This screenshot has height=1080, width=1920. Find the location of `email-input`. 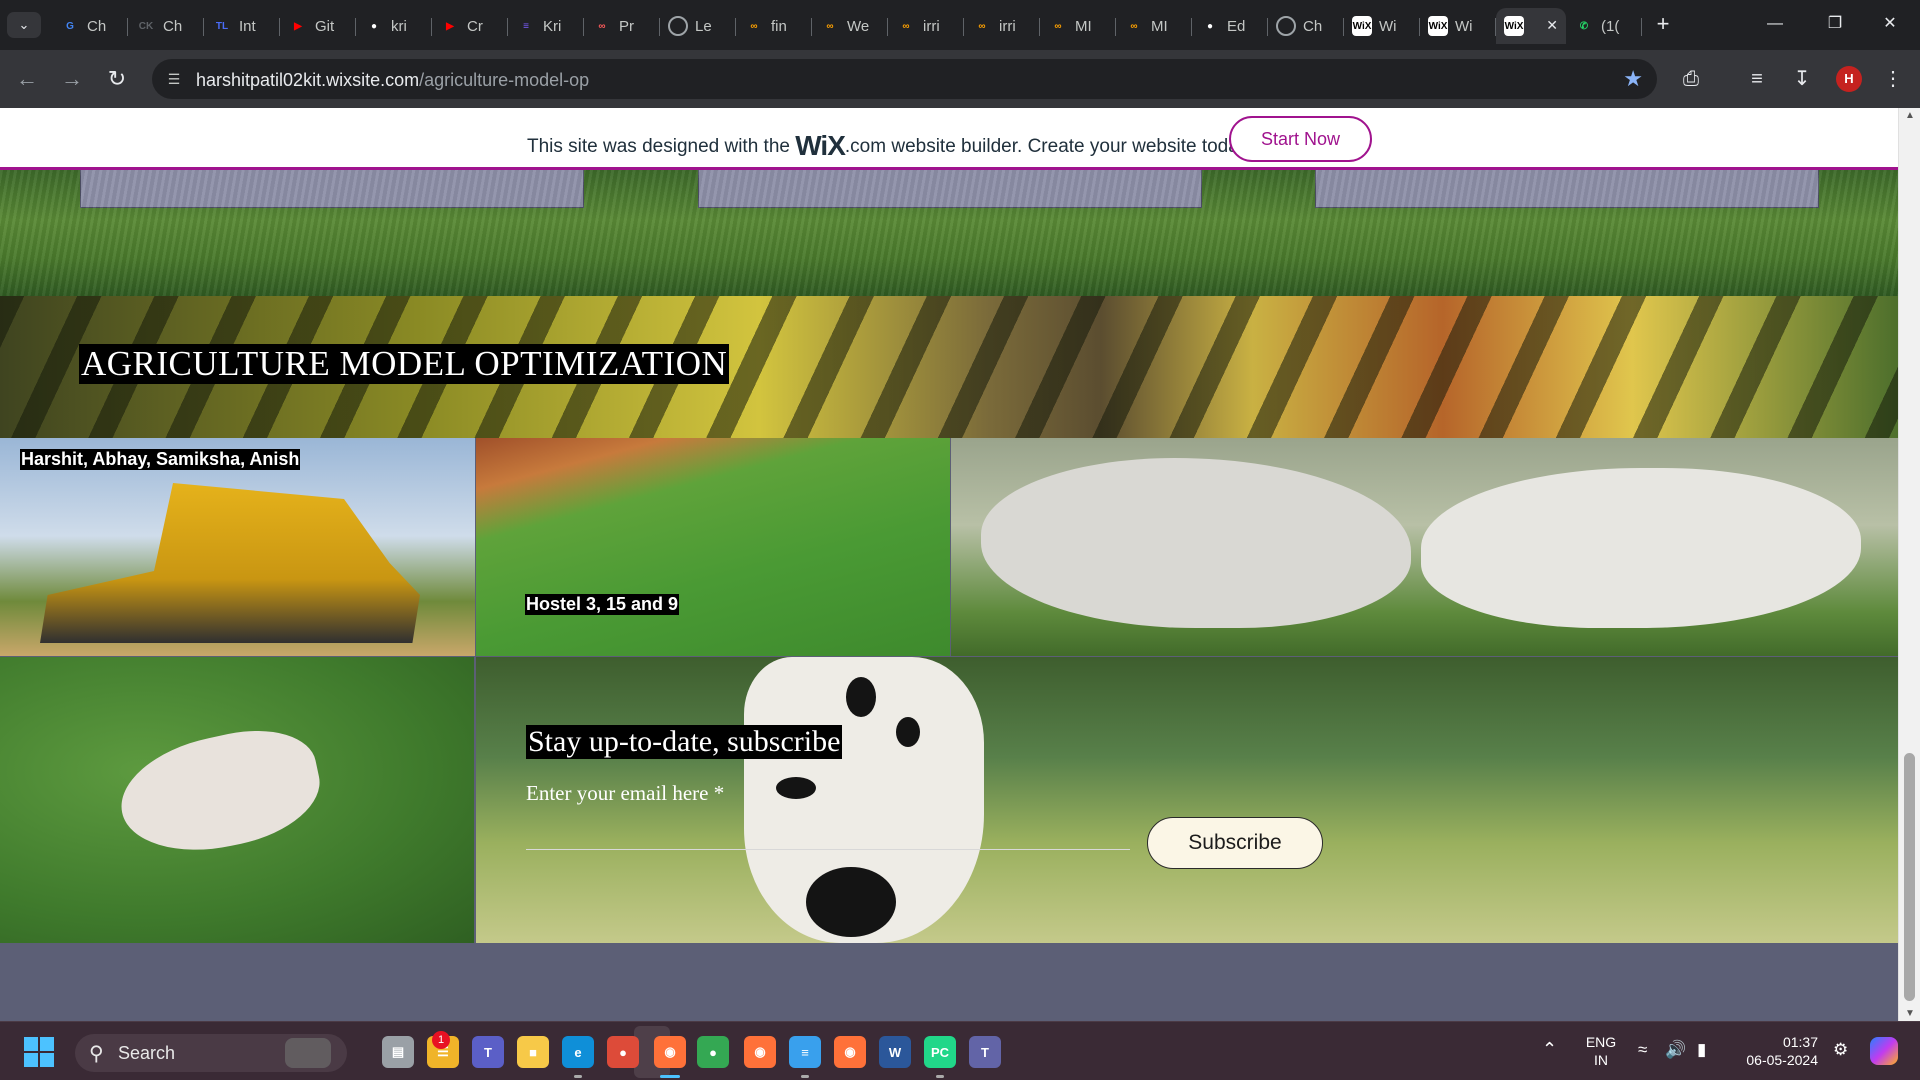

email-input is located at coordinates (828, 830).